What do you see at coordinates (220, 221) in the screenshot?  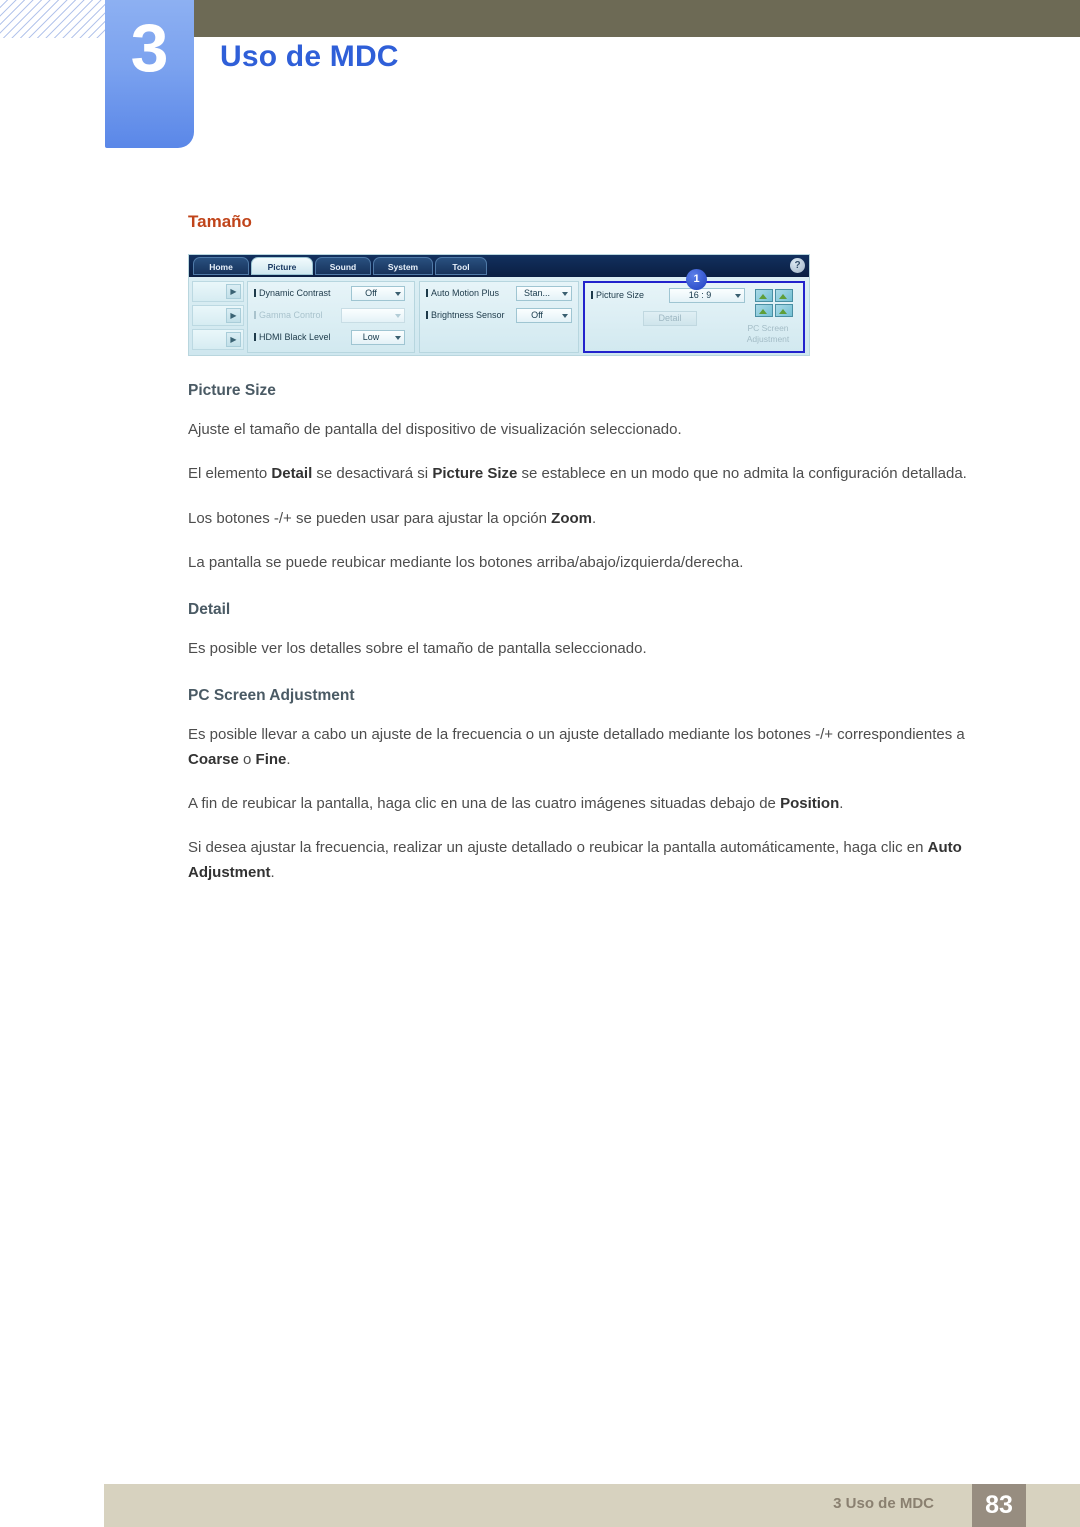 I see `section-heading: Tamaño` at bounding box center [220, 221].